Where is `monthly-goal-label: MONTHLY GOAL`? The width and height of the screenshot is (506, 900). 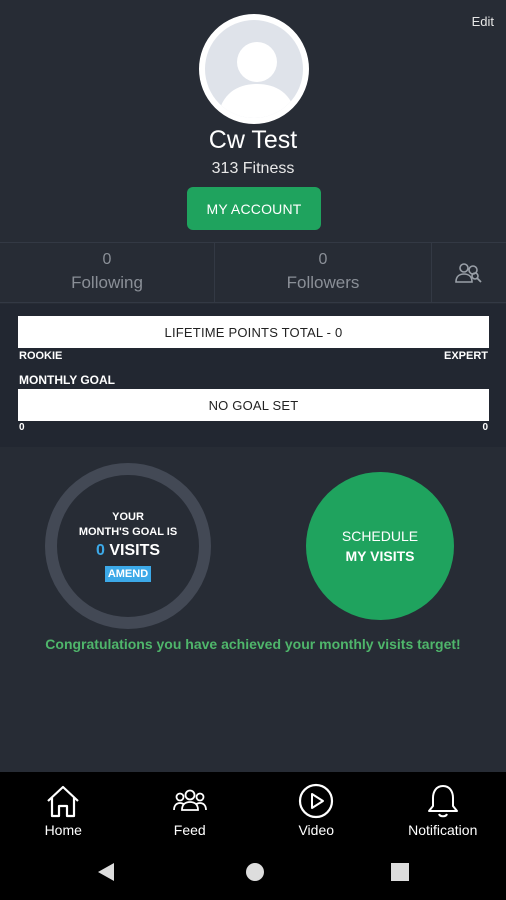
monthly-goal-label: MONTHLY GOAL is located at coordinates (67, 380).